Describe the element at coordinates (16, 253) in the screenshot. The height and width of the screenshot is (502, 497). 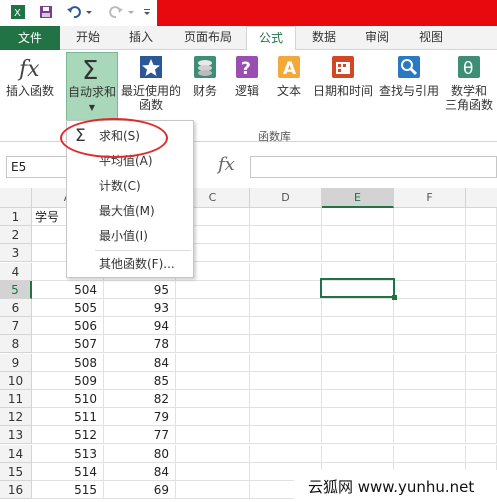
I see `row-header-3: 3` at that location.